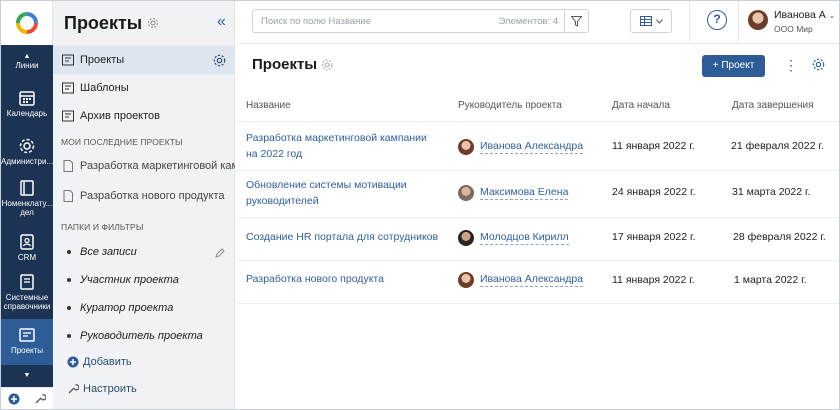  I want to click on project-name-link: Создание HR портала для сотрудников, so click(343, 237).